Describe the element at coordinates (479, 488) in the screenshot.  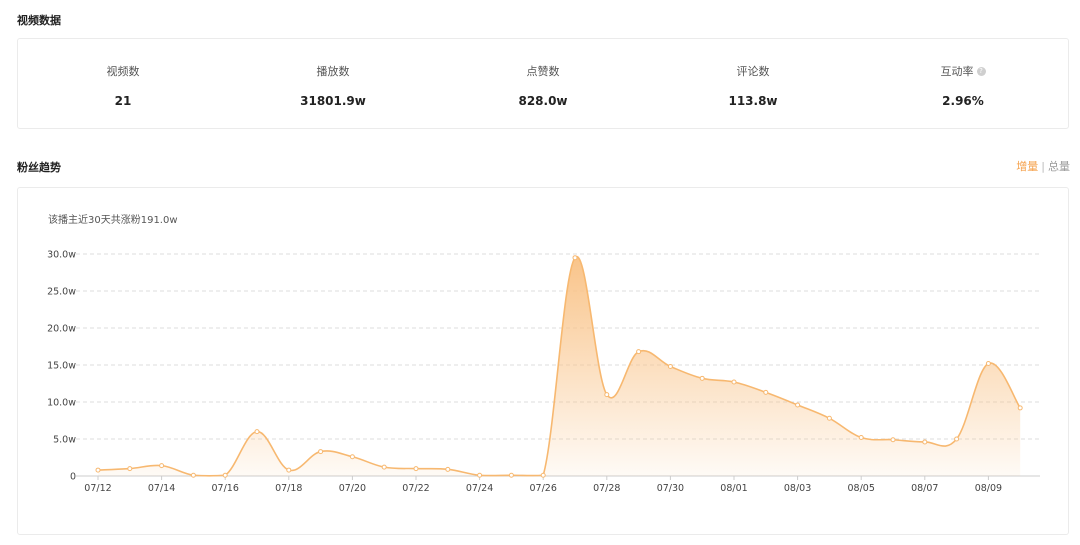
I see `x-tick-label: 07/24` at that location.